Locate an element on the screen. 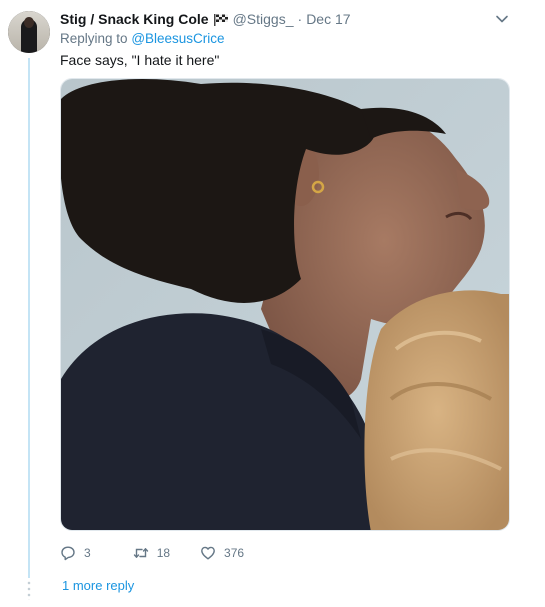  retweet-count: 18 is located at coordinates (163, 553).